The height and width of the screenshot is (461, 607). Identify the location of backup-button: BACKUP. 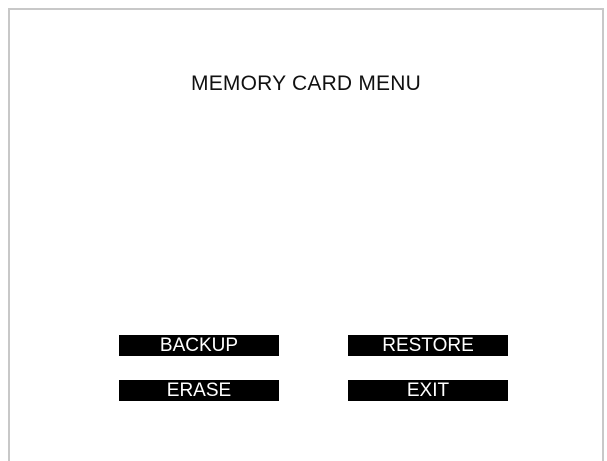
(199, 345).